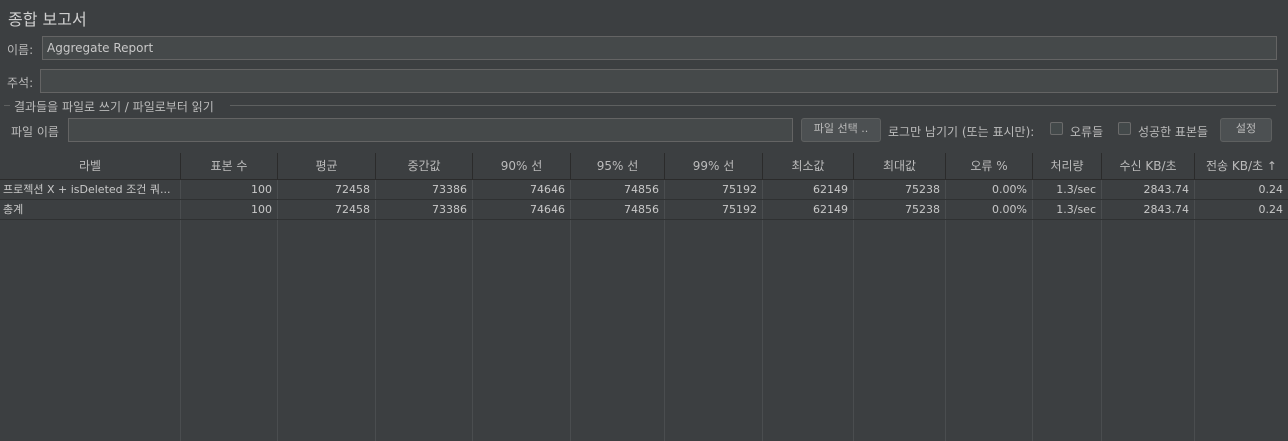 This screenshot has width=1288, height=441. I want to click on errors-label: 오류들, so click(1087, 132).